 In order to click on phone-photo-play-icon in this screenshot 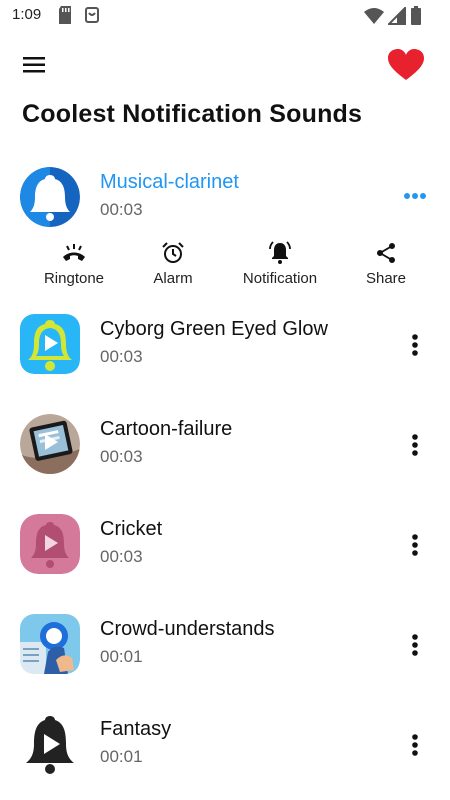, I will do `click(50, 444)`.